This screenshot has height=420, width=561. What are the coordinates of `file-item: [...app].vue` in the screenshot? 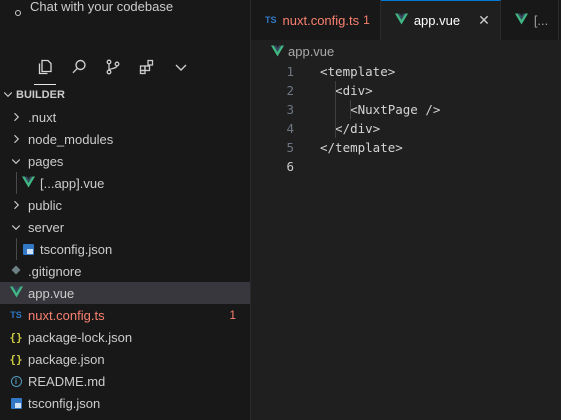 It's located at (125, 183).